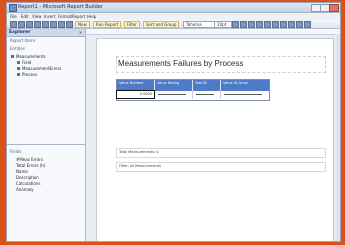  I want to click on explorer-title: Explorer, so click(20, 32).